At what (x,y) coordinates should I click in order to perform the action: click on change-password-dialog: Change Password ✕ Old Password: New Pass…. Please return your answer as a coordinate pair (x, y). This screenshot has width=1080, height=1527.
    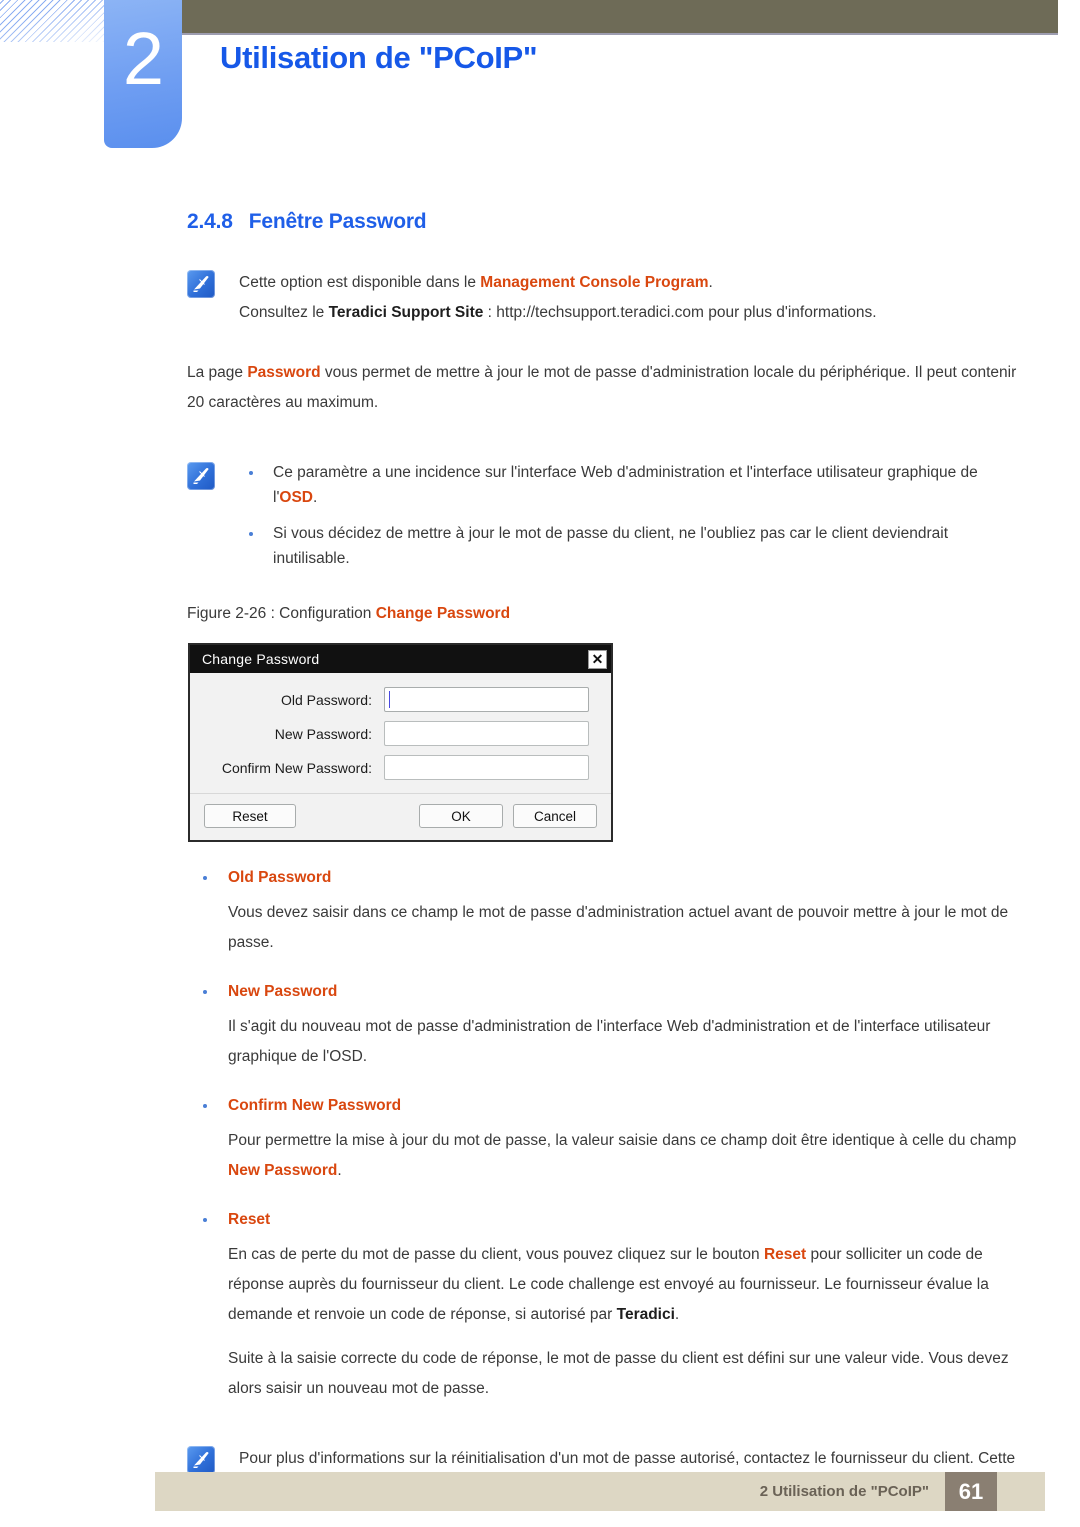
    Looking at the image, I should click on (400, 742).